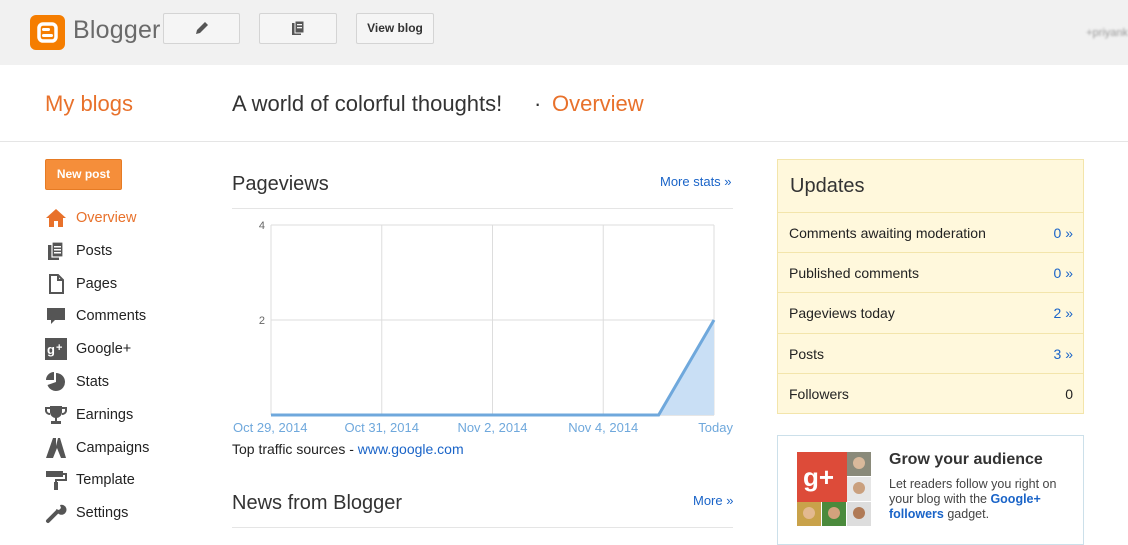 Image resolution: width=1128 pixels, height=545 pixels. Describe the element at coordinates (411, 449) in the screenshot. I see `traffic-source-link: www.google.com` at that location.